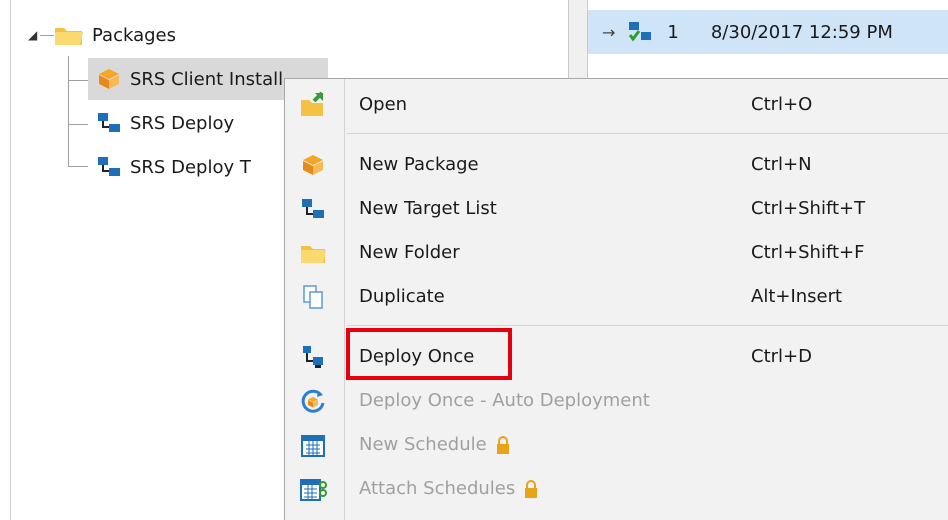 The width and height of the screenshot is (948, 520). What do you see at coordinates (419, 164) in the screenshot?
I see `menu-item-label: New Package` at bounding box center [419, 164].